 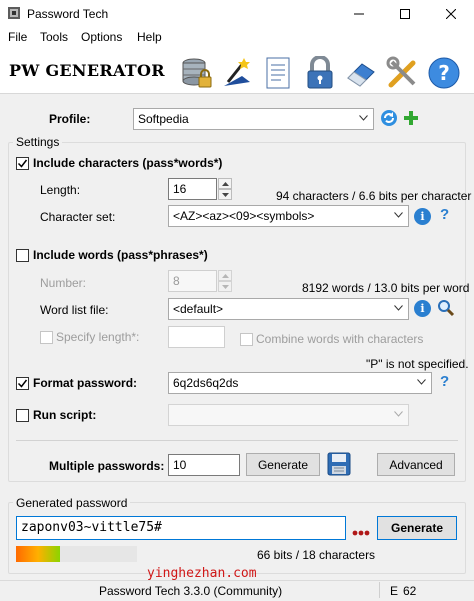 I want to click on character-set-select: <AZ><az><09><symbols>, so click(x=288, y=216).